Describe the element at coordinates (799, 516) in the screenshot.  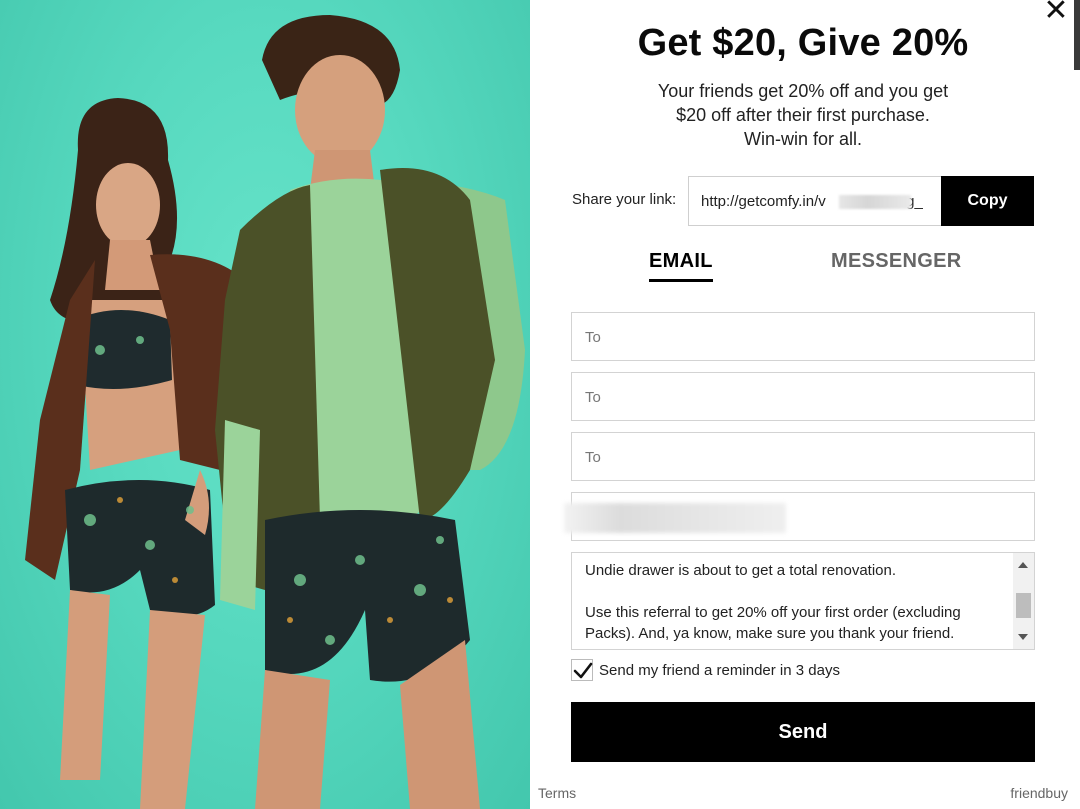
I see `sender-field` at that location.